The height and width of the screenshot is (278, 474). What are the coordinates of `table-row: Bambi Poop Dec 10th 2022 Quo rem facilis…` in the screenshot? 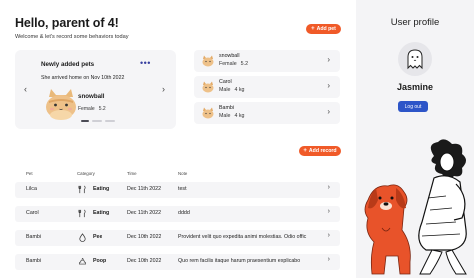 It's located at (177, 262).